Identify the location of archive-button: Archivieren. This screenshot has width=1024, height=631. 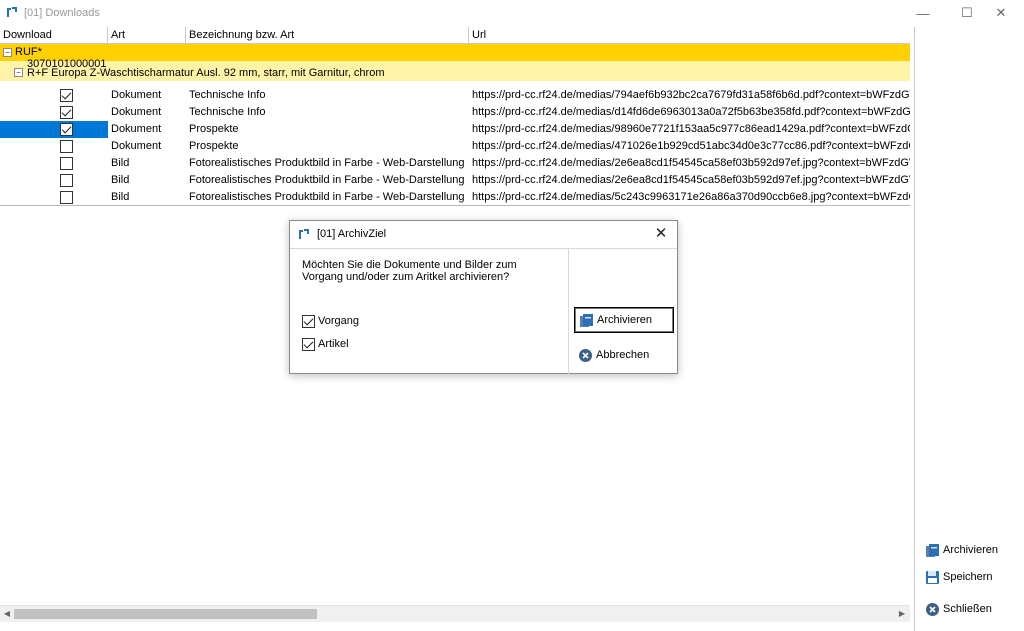
(961, 550).